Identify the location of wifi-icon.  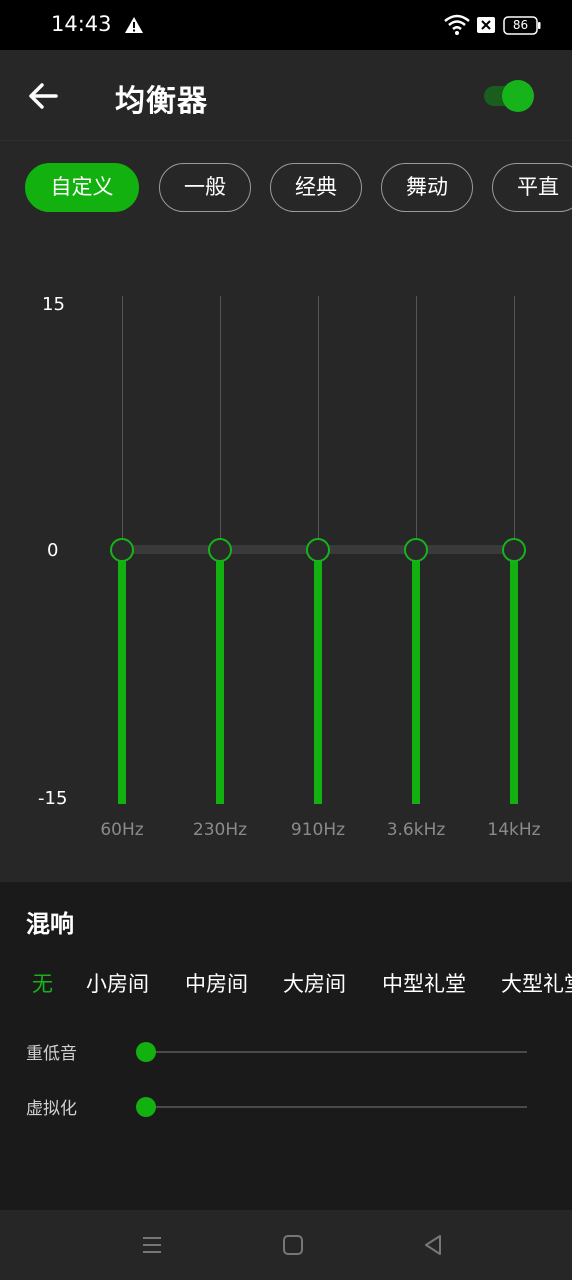
(457, 24).